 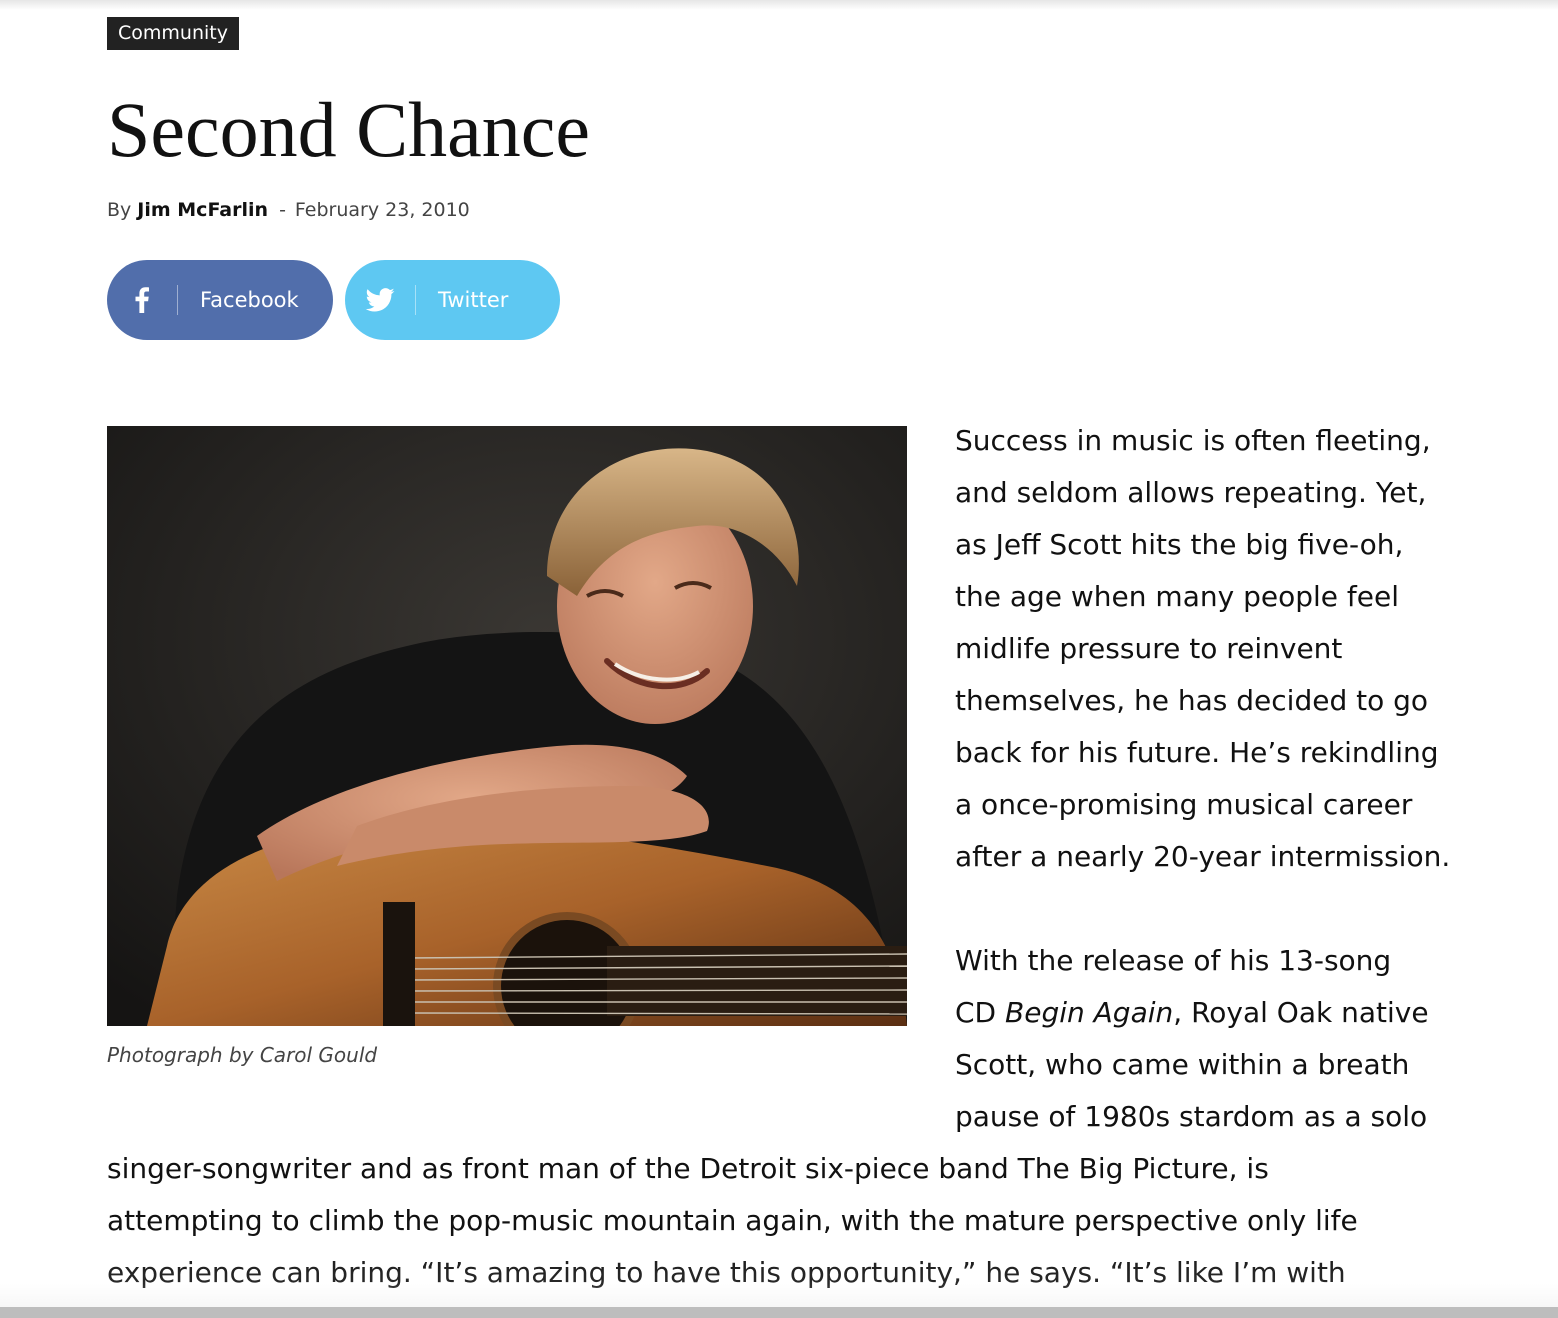 What do you see at coordinates (142, 300) in the screenshot?
I see `facebook-icon` at bounding box center [142, 300].